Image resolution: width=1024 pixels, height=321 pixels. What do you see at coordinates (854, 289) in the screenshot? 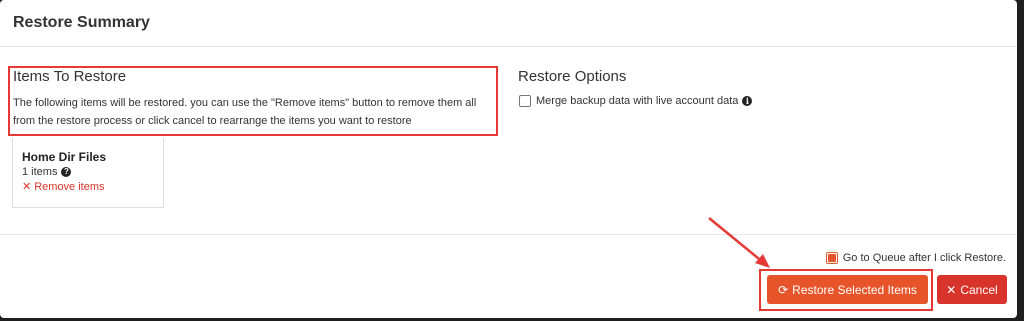
I see `restore-button-label: Restore Selected Items` at bounding box center [854, 289].